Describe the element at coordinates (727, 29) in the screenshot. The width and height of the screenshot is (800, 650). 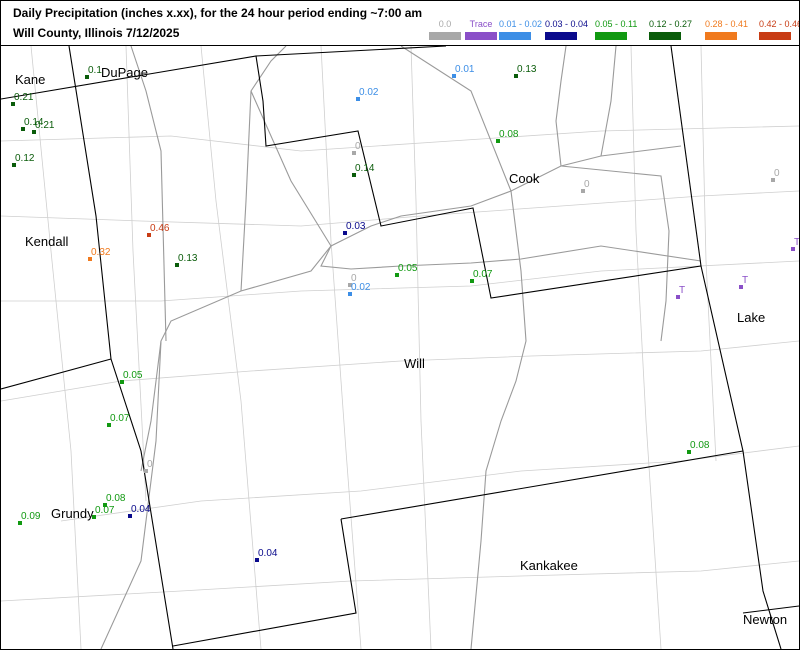
I see `legend-item: 0.28 - 0.41` at that location.